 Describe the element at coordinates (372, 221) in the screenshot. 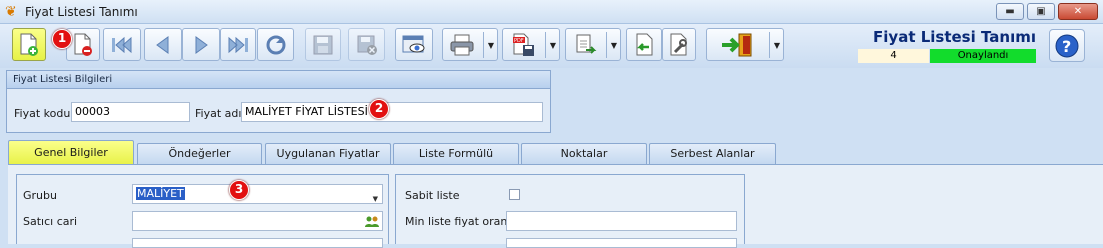

I see `customer-lookup-icon` at that location.